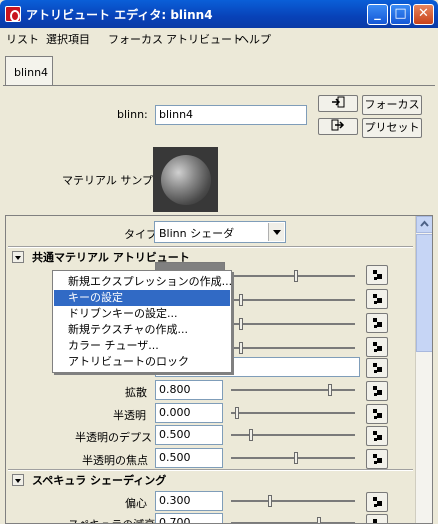 This screenshot has height=524, width=438. I want to click on close-button: ✕, so click(423, 14).